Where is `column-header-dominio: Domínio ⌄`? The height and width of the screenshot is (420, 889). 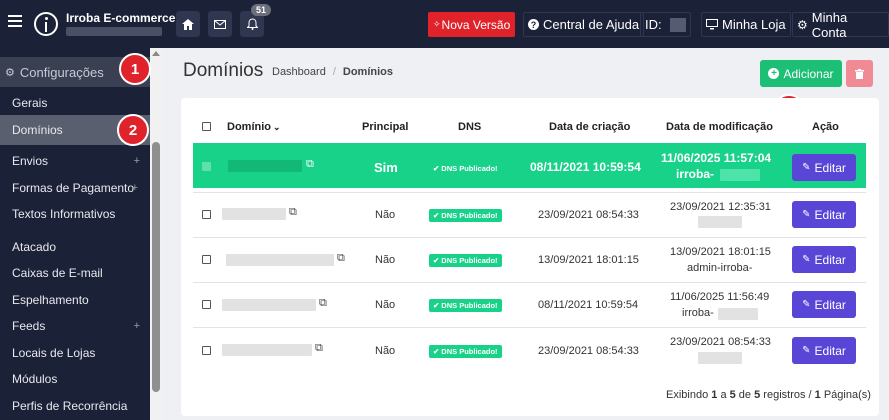
column-header-dominio: Domínio ⌄ is located at coordinates (254, 127).